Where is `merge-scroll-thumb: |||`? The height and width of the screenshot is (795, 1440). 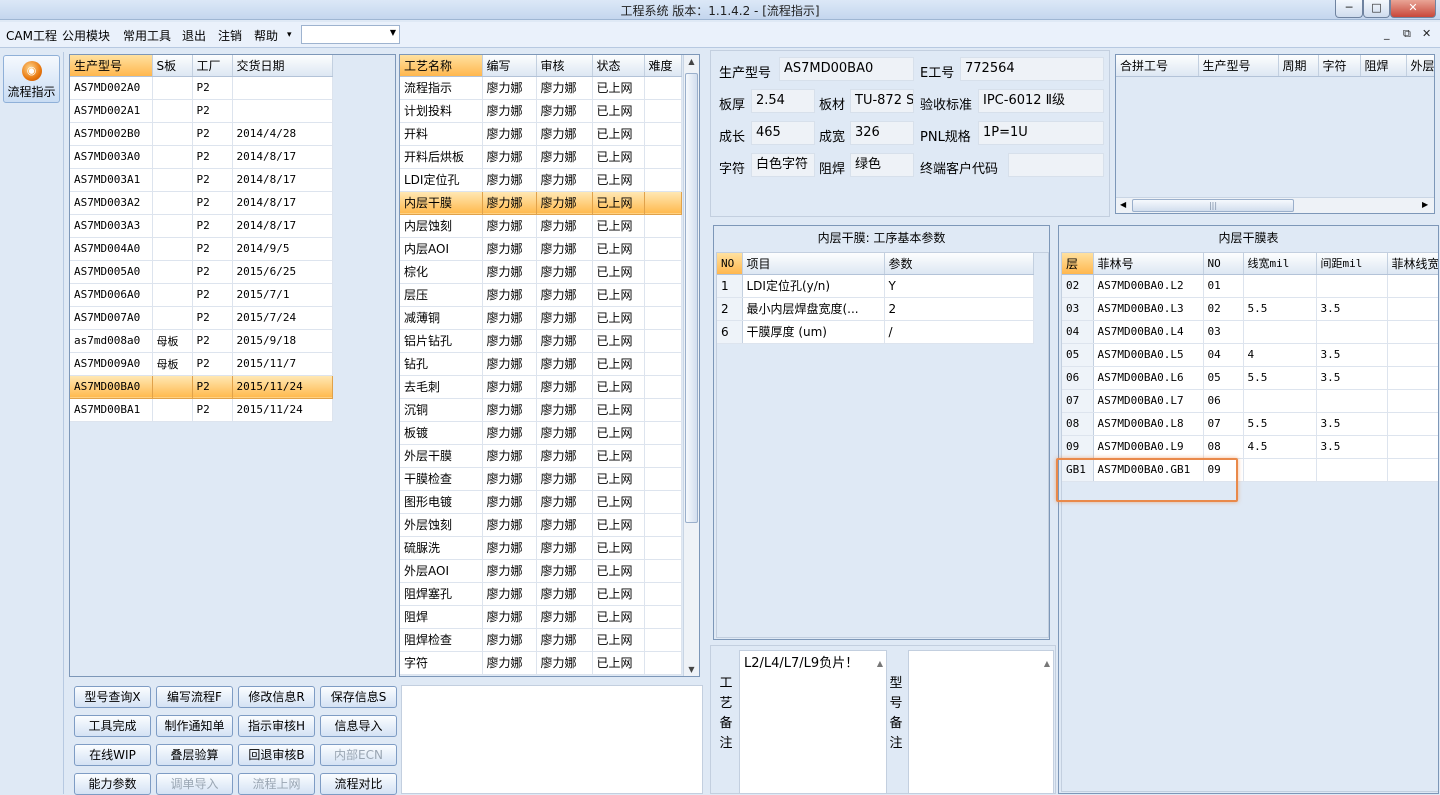 merge-scroll-thumb: ||| is located at coordinates (1213, 205).